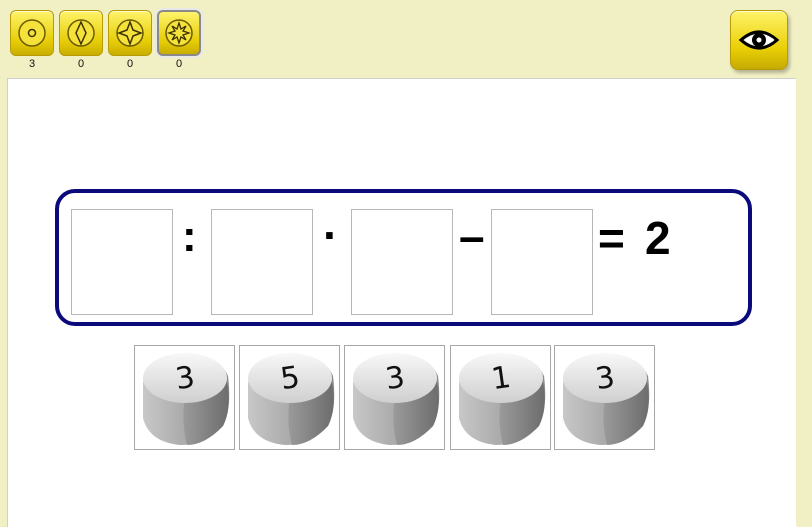 The width and height of the screenshot is (812, 527). I want to click on level-3-count: 0, so click(130, 64).